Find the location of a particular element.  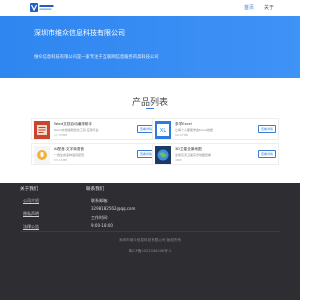

footer-divider is located at coordinates (150, 231).